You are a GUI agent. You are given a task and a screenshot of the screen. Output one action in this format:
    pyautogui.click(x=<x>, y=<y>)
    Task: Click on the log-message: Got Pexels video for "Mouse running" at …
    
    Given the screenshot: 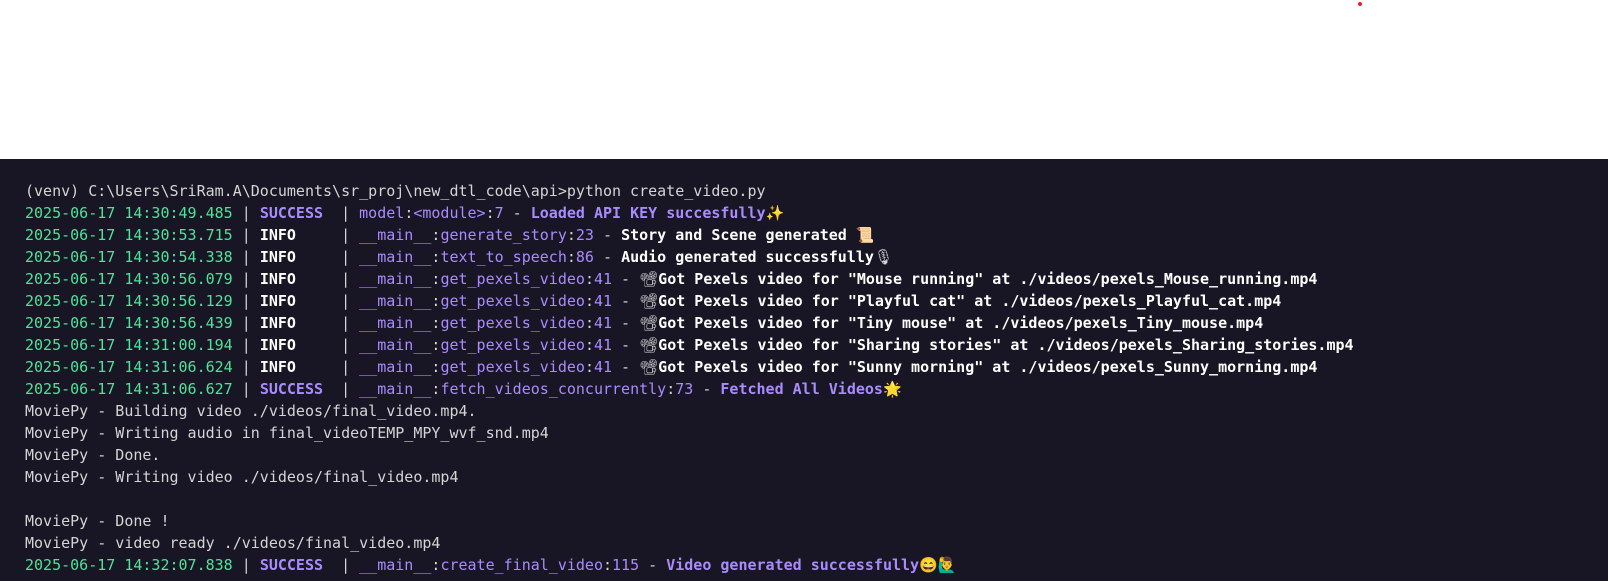 What is the action you would take?
    pyautogui.click(x=988, y=279)
    